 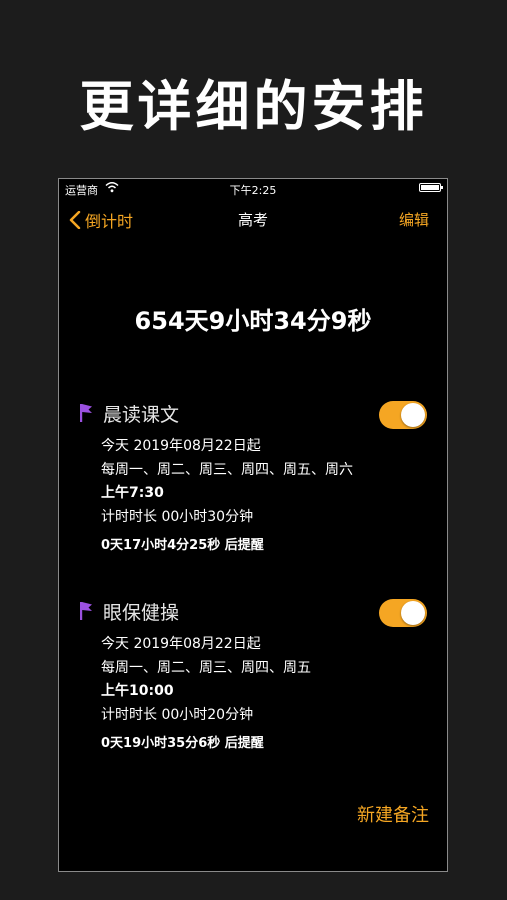 What do you see at coordinates (141, 415) in the screenshot?
I see `reminder-title: 晨读课文` at bounding box center [141, 415].